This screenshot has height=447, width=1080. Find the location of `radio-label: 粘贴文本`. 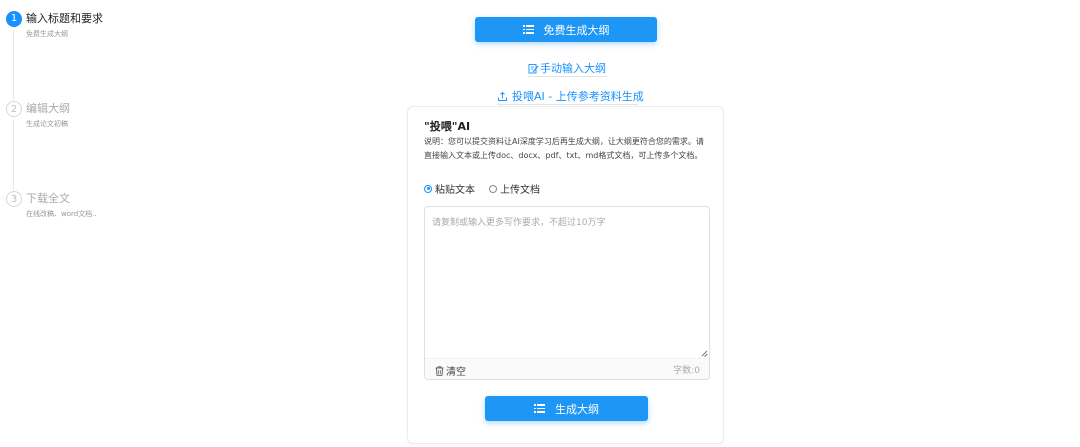

radio-label: 粘贴文本 is located at coordinates (455, 190).